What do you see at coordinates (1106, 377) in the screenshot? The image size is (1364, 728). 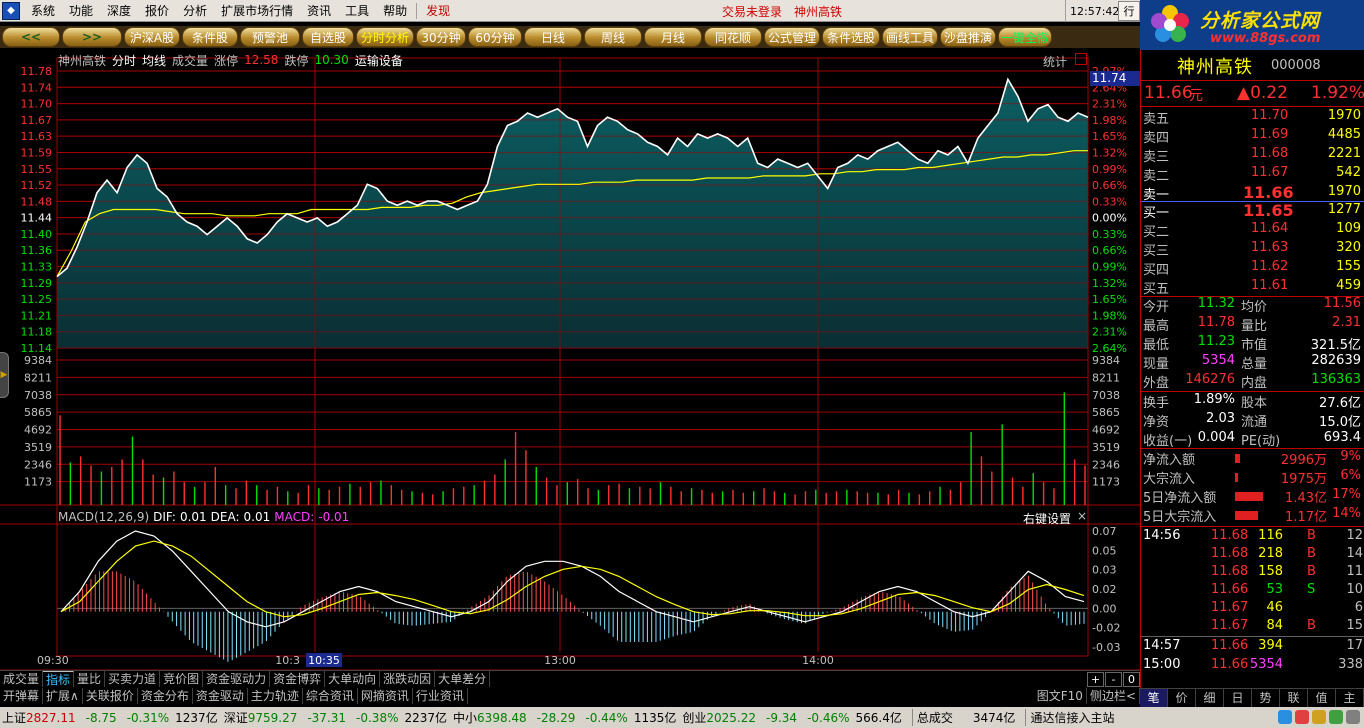 I see `volume-axis-label-right: 8211` at bounding box center [1106, 377].